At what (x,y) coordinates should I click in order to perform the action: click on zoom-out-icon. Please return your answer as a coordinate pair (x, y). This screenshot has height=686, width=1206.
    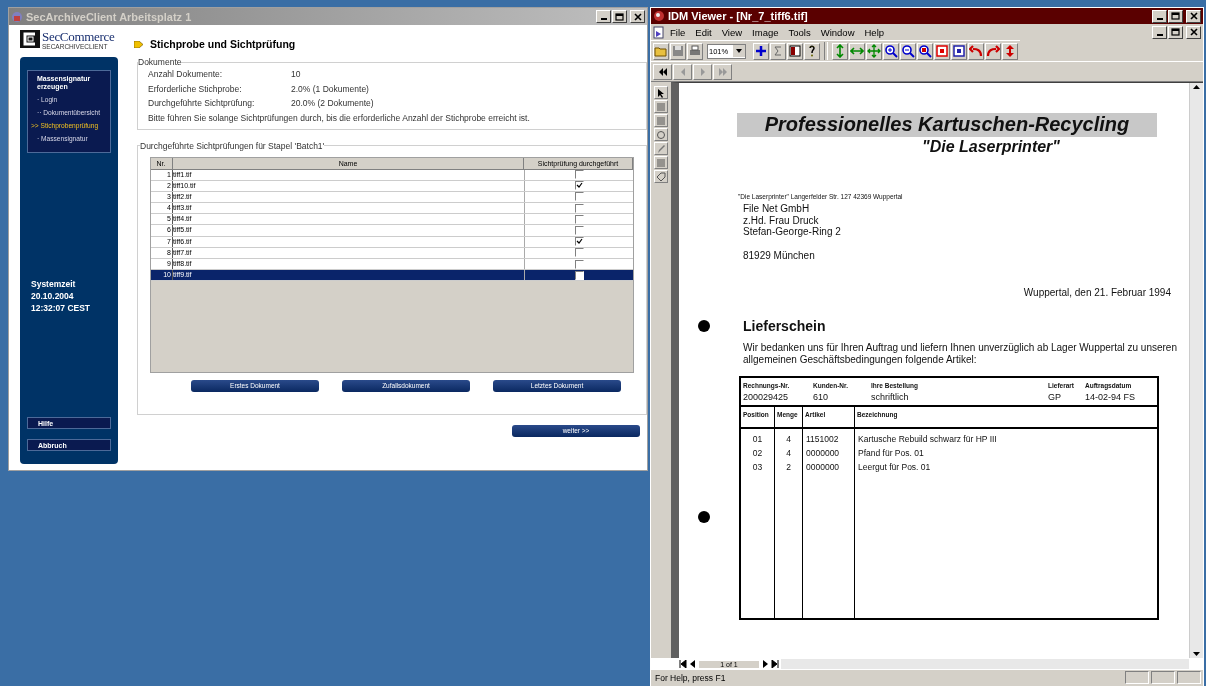
    Looking at the image, I should click on (908, 51).